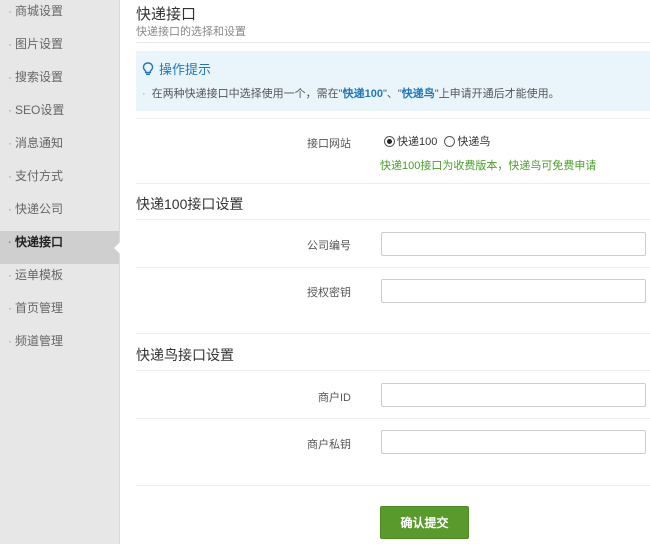 This screenshot has width=650, height=544. I want to click on tips-text-part: "上申请开通后才能使用。, so click(497, 94).